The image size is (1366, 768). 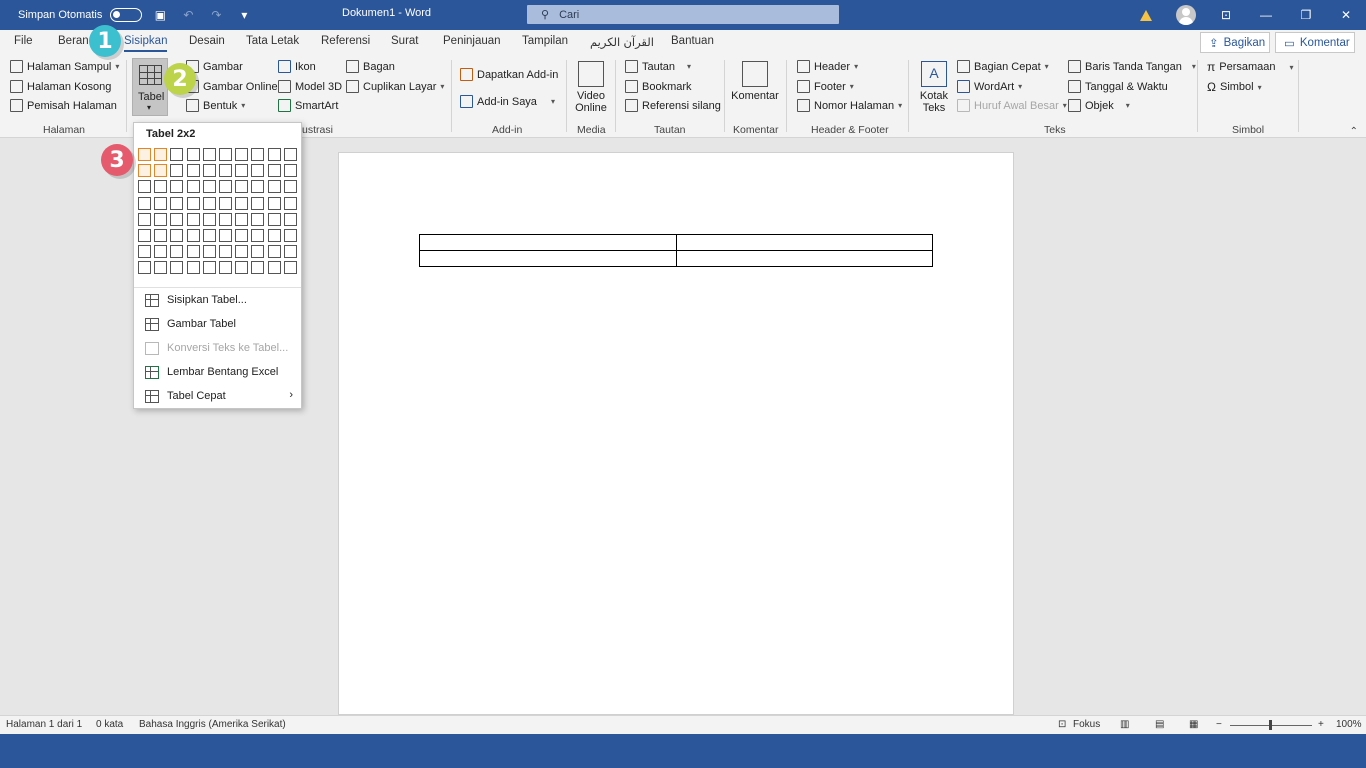 I want to click on minimize-icon: —, so click(x=1266, y=15).